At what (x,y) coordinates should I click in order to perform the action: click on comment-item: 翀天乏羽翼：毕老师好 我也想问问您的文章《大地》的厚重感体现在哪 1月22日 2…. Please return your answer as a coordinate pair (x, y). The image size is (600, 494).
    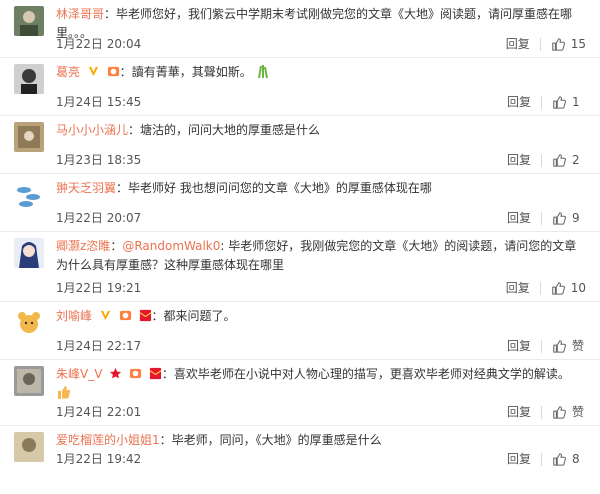
    Looking at the image, I should click on (300, 203).